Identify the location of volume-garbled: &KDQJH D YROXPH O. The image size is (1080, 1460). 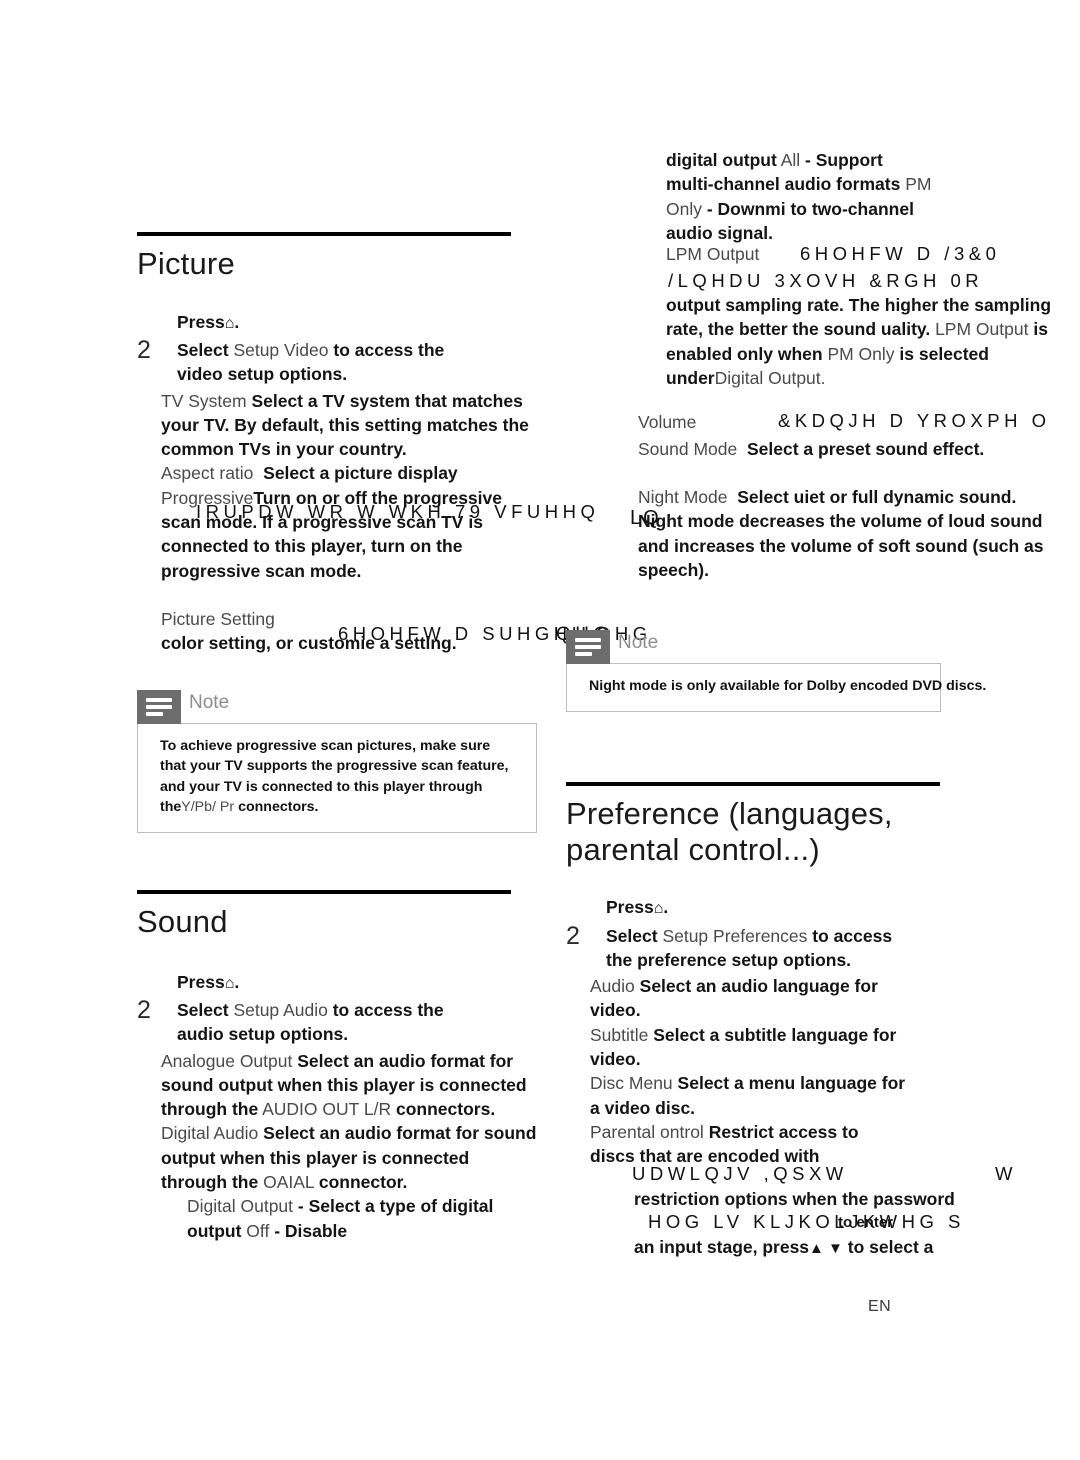
(914, 420).